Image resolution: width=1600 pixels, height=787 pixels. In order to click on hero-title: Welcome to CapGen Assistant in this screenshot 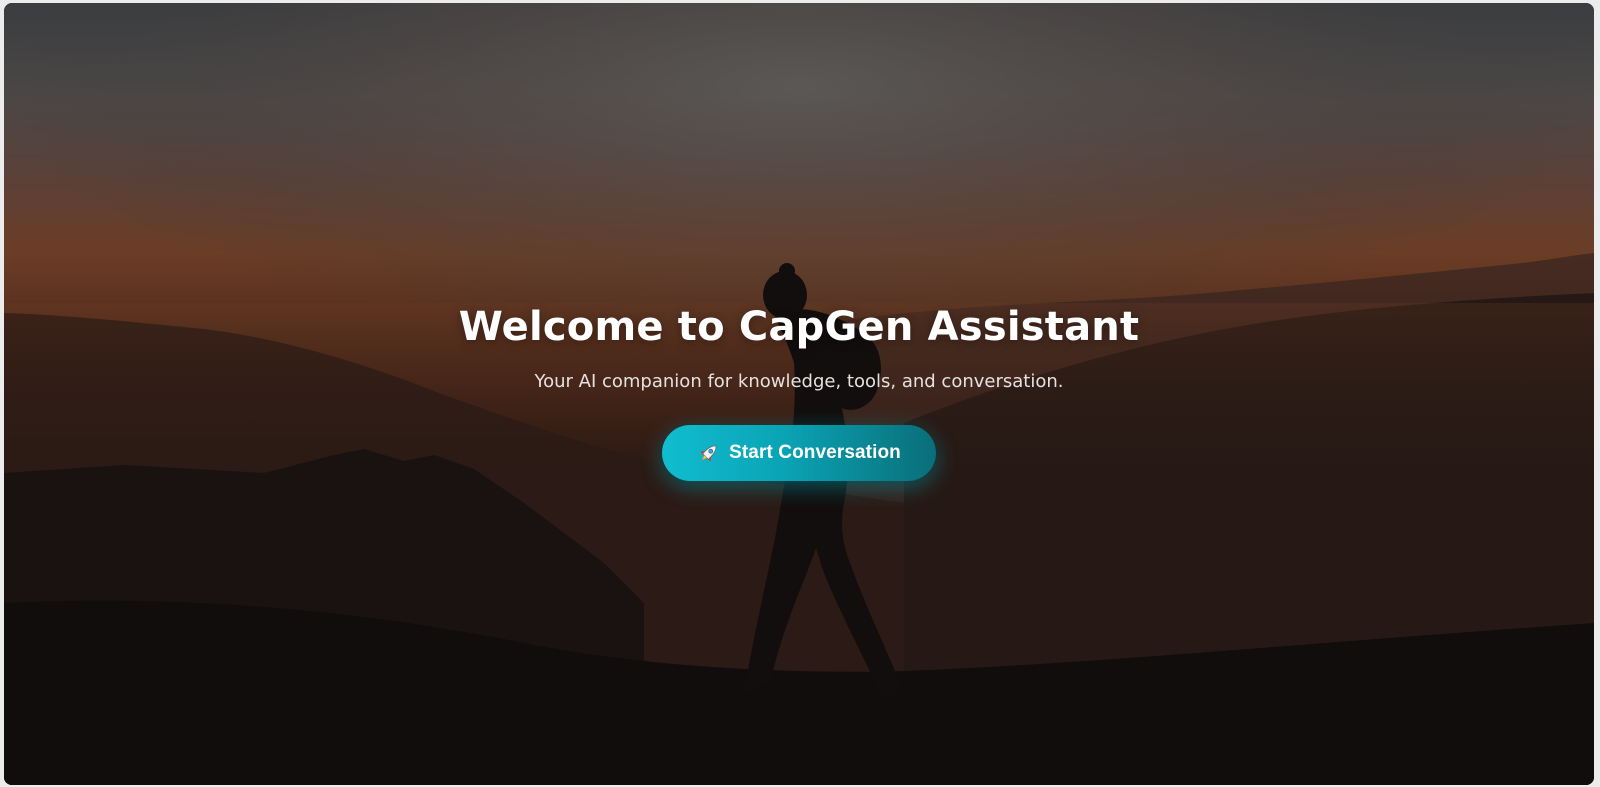, I will do `click(799, 327)`.